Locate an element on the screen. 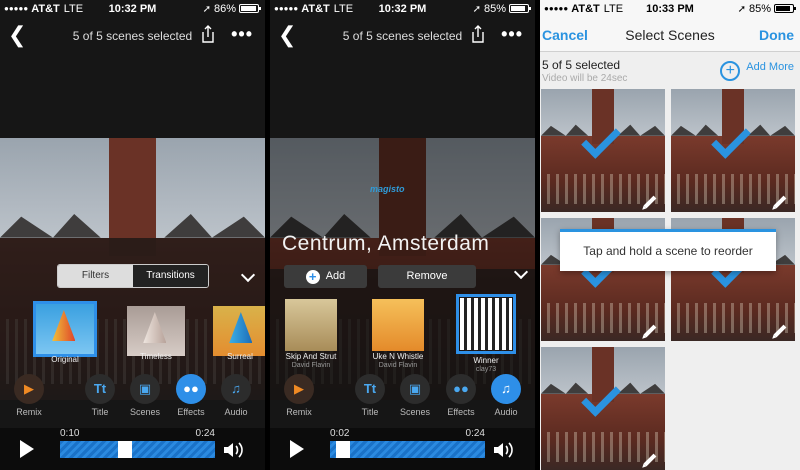 The height and width of the screenshot is (470, 800). scenes-icon: ▣ is located at coordinates (145, 389).